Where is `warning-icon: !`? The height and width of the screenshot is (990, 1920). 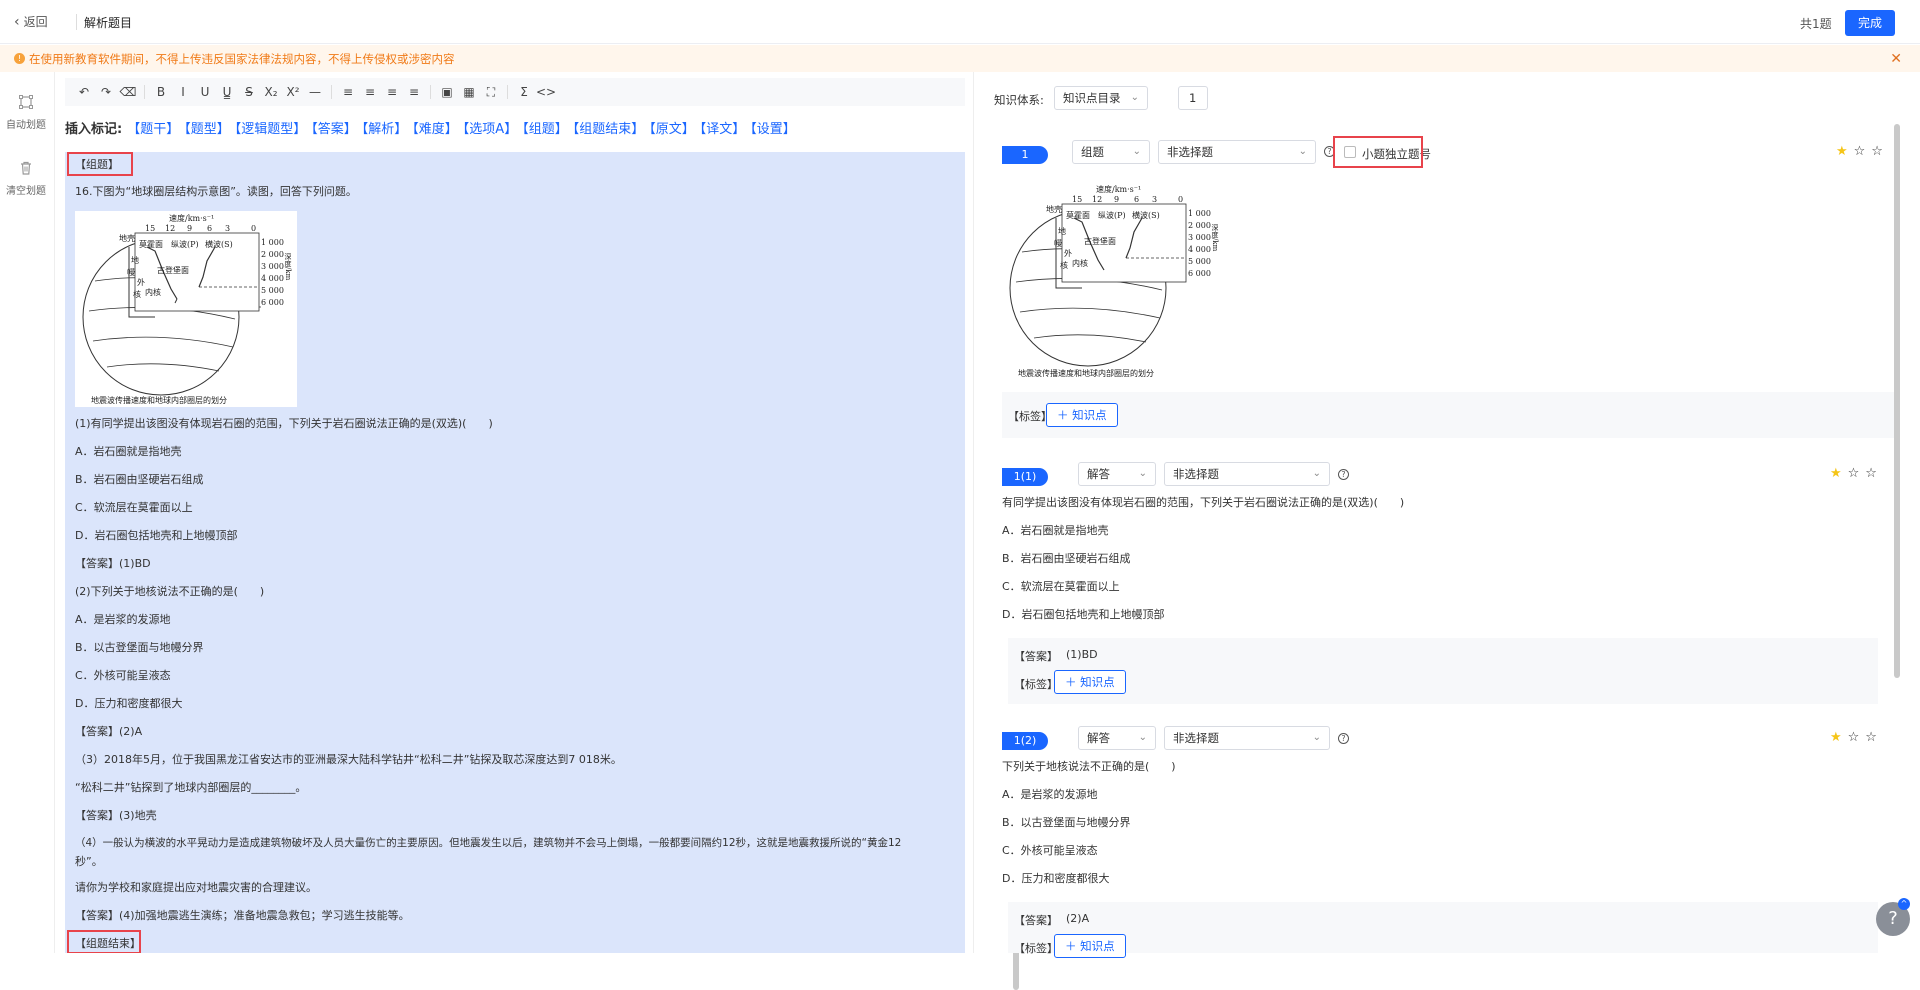 warning-icon: ! is located at coordinates (19, 58).